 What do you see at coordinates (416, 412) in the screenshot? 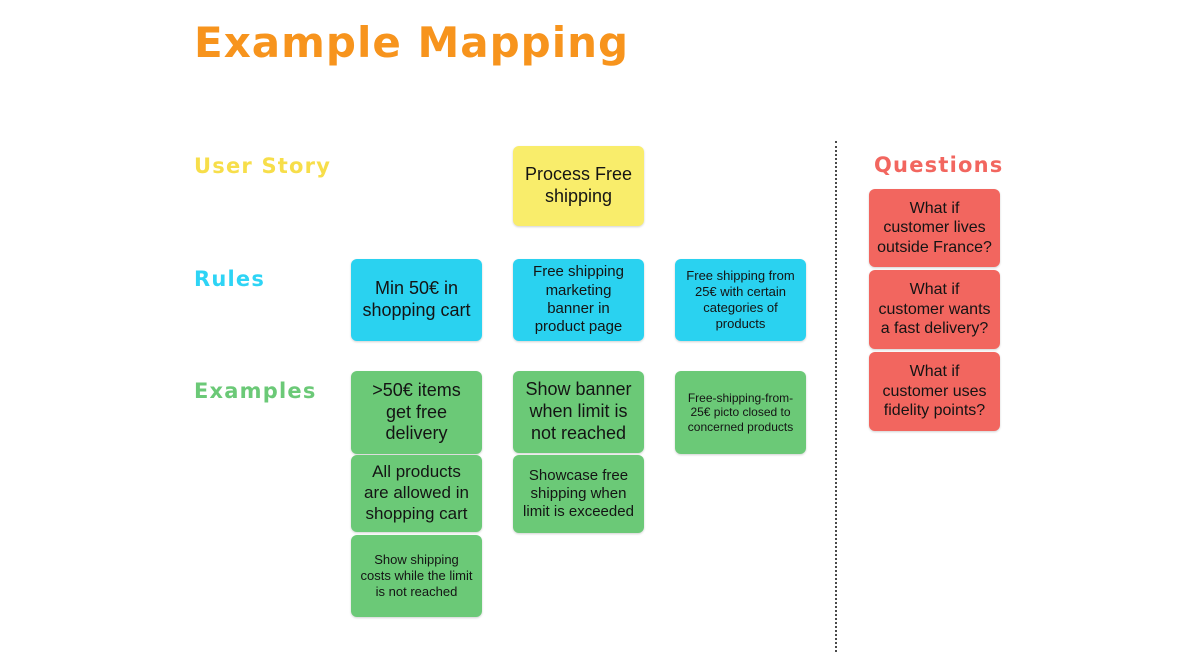
I see `example-card-col1-1: >50€ items get free delivery` at bounding box center [416, 412].